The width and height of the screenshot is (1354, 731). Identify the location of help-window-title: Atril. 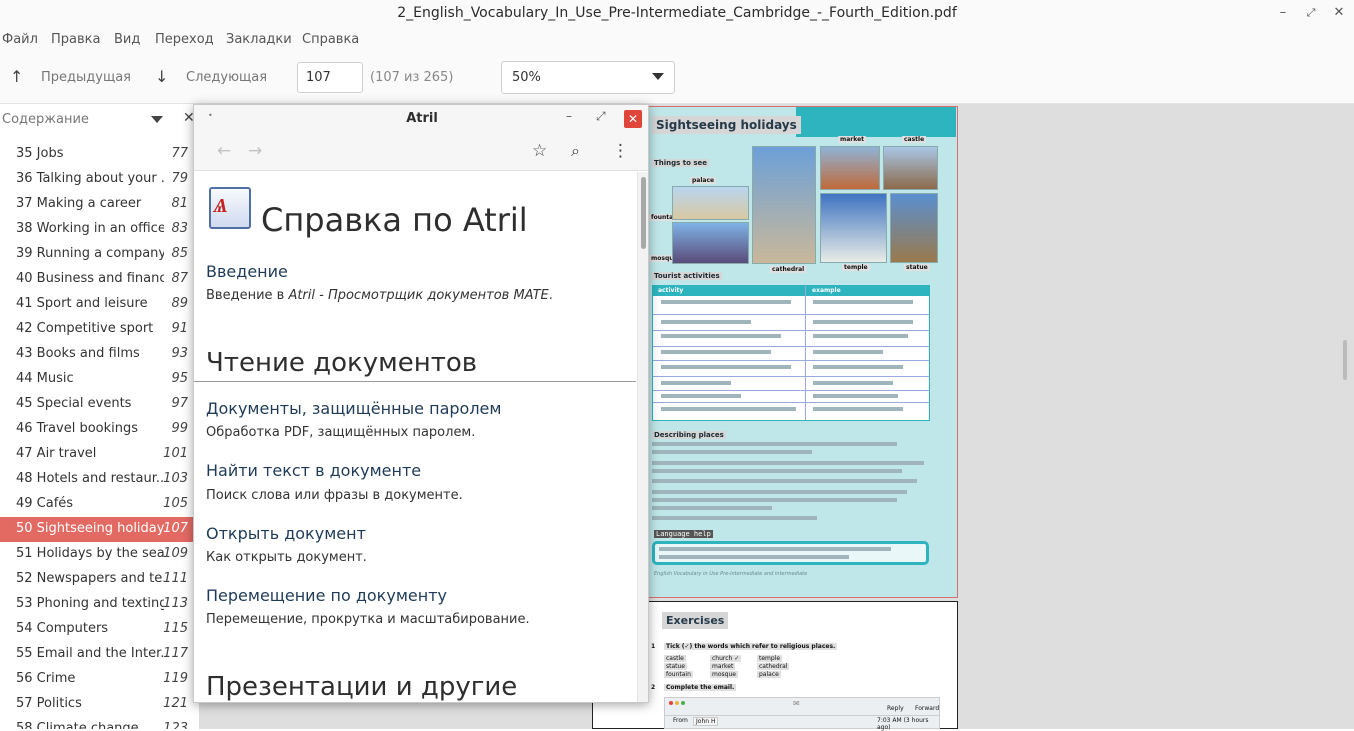
(422, 118).